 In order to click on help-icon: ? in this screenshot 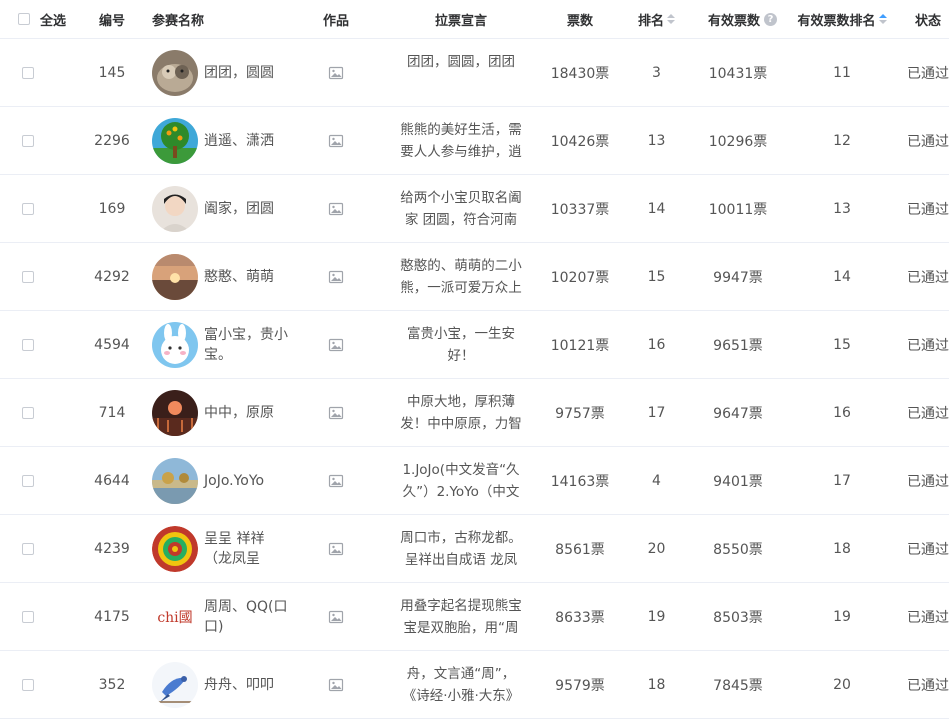, I will do `click(770, 19)`.